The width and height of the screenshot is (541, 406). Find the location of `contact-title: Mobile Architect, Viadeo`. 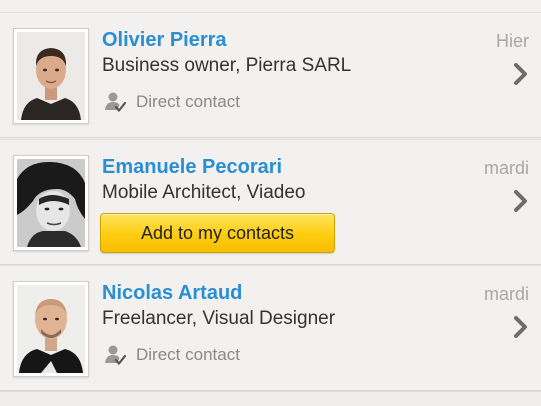

contact-title: Mobile Architect, Viadeo is located at coordinates (204, 192).